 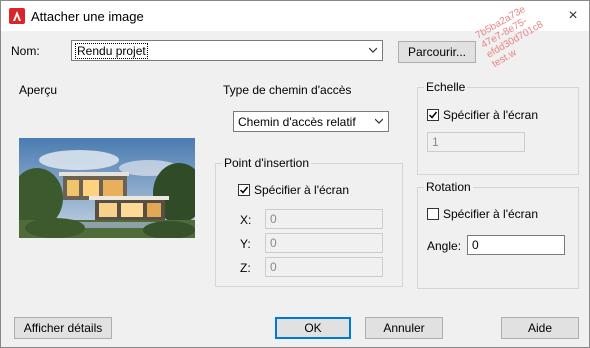 I want to click on name-select-value: Rendu projet, so click(x=111, y=51).